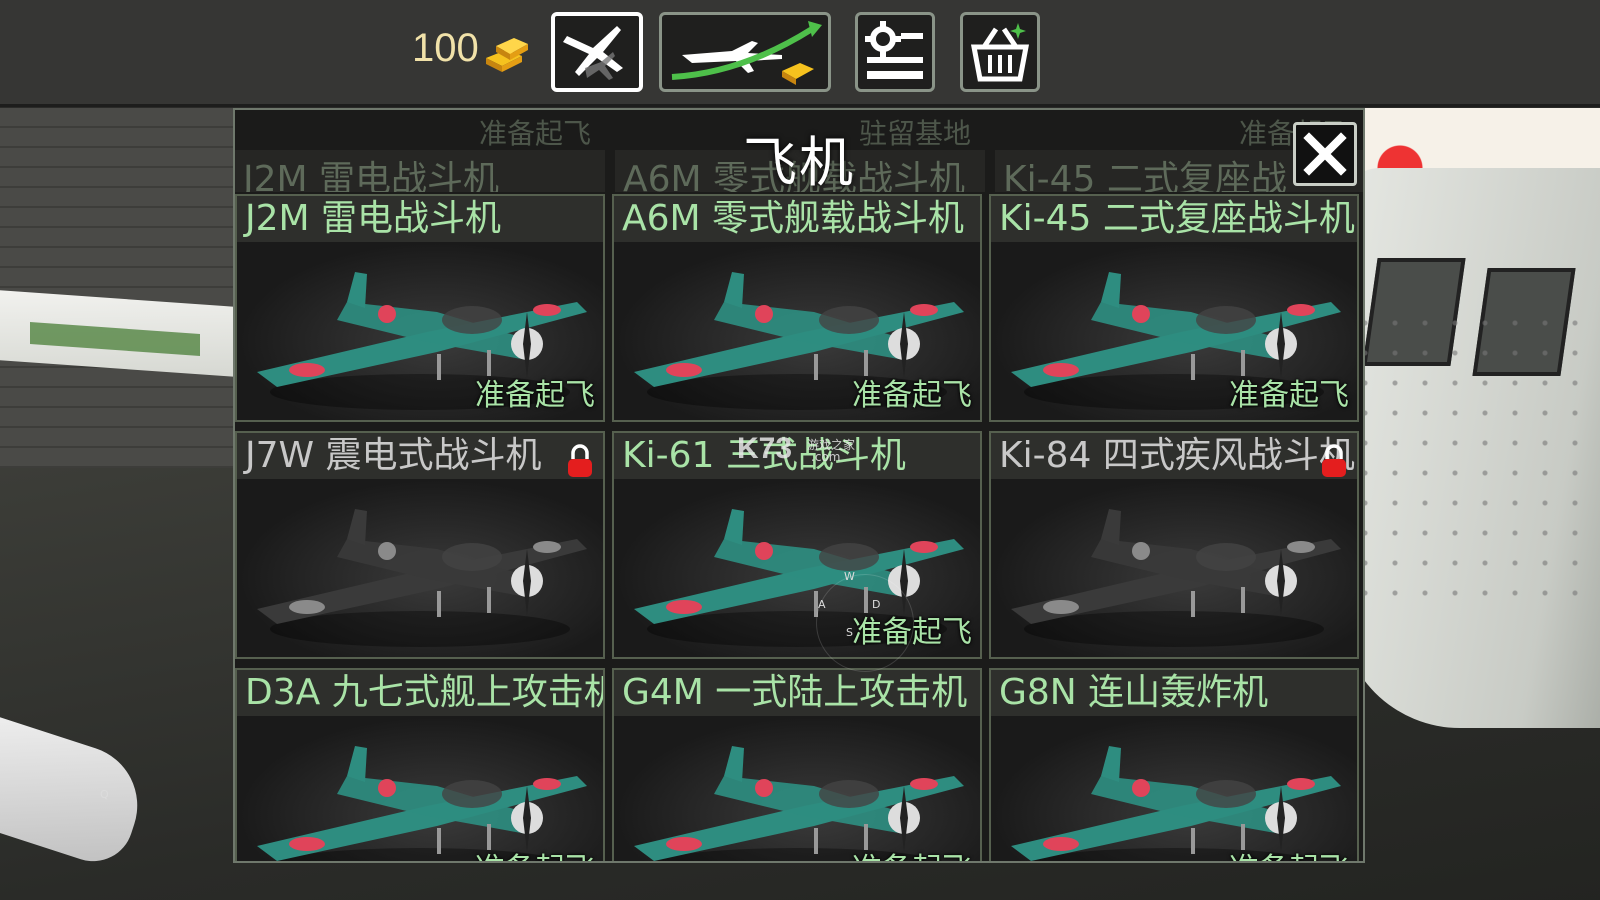  I want to click on aircraft-name: J7W 震电式战斗机, so click(420, 456).